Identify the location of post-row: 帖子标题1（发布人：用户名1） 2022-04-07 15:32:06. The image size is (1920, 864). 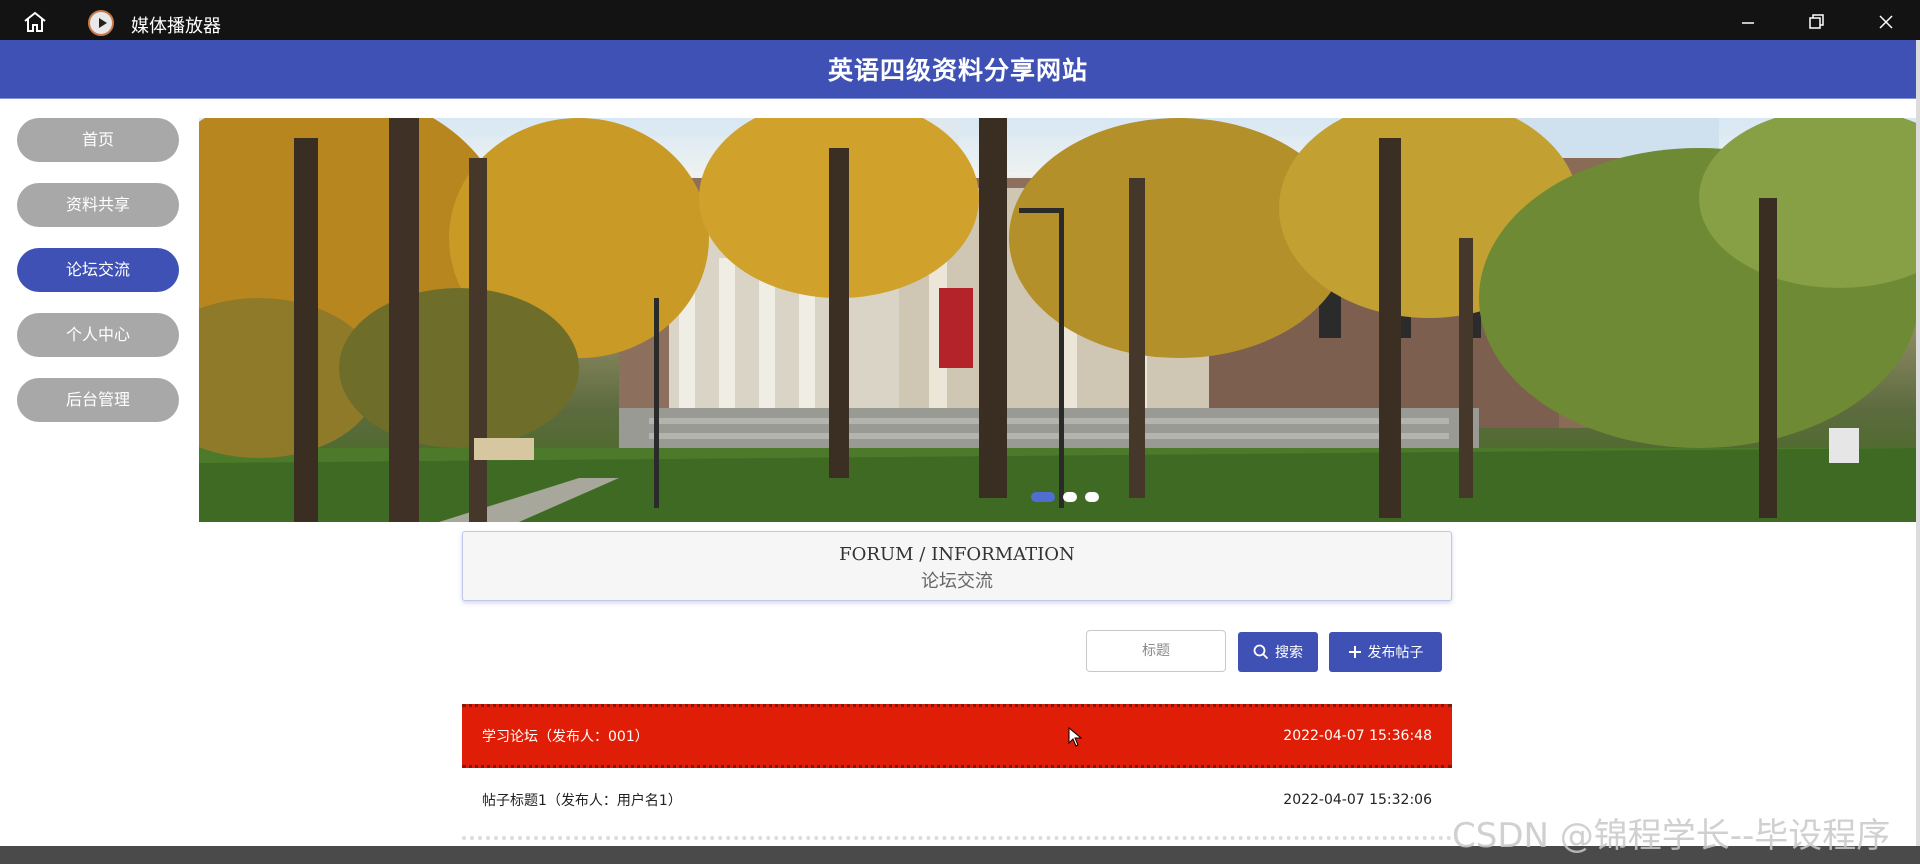
(957, 800).